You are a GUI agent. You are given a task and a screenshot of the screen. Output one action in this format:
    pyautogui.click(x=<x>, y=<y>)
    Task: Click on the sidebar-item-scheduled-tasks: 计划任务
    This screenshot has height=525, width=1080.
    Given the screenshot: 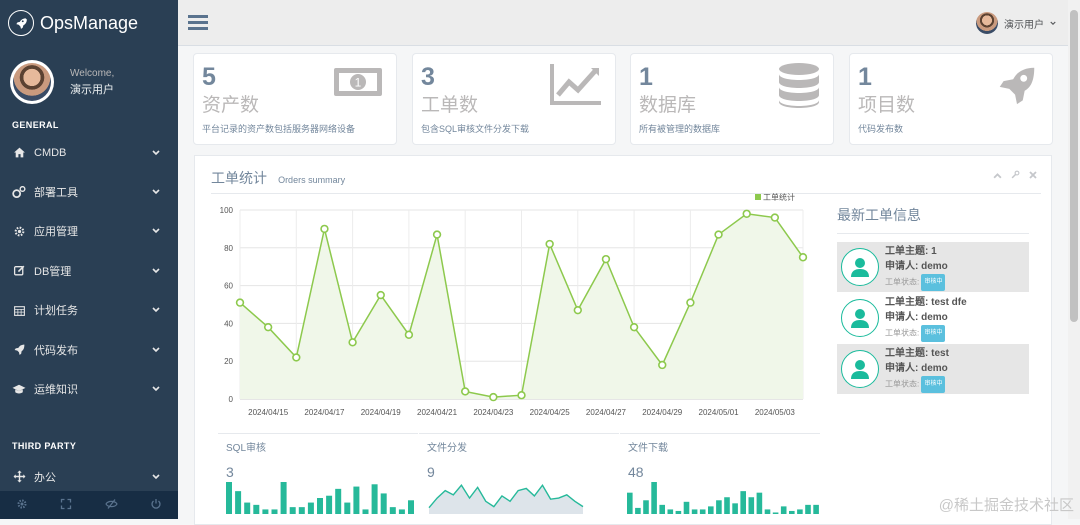 What is the action you would take?
    pyautogui.click(x=89, y=310)
    